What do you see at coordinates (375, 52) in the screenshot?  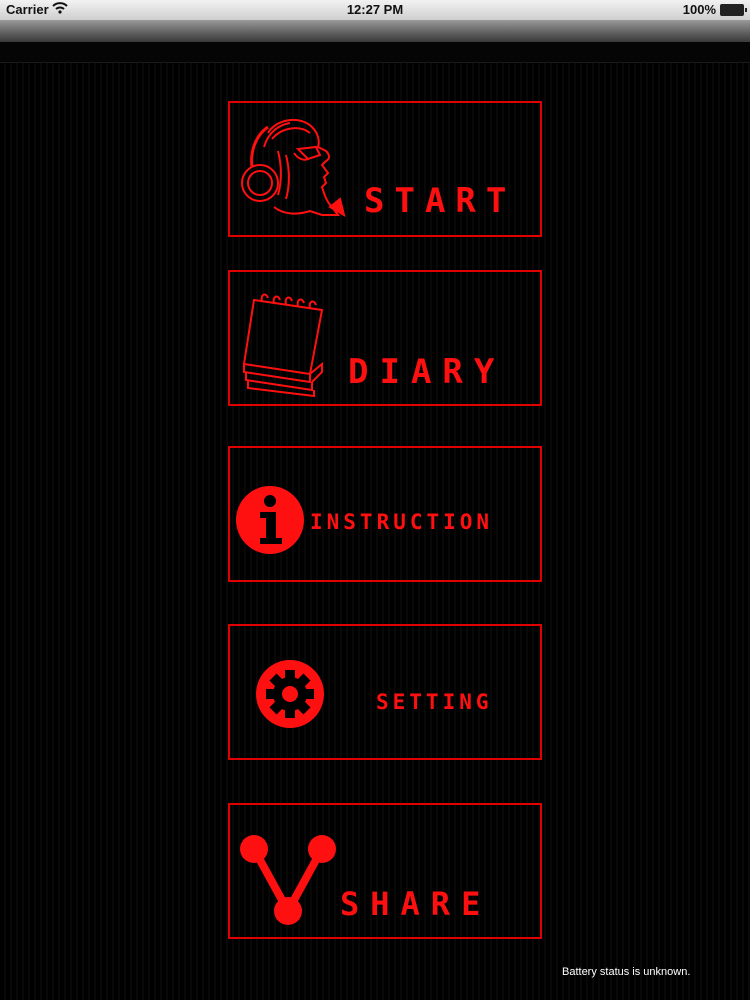 I see `navigation-bar-shadow` at bounding box center [375, 52].